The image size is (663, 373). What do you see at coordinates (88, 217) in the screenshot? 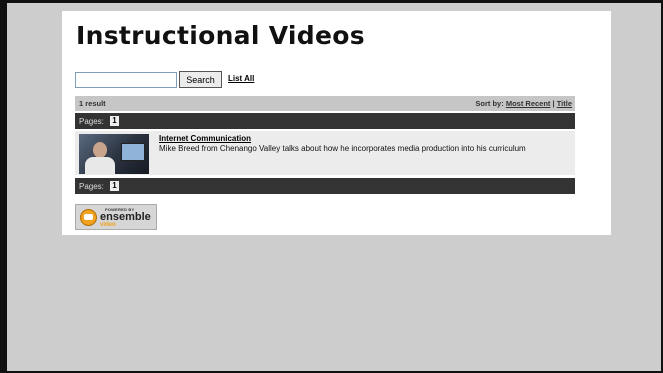
I see `ensemble-logo-icon` at bounding box center [88, 217].